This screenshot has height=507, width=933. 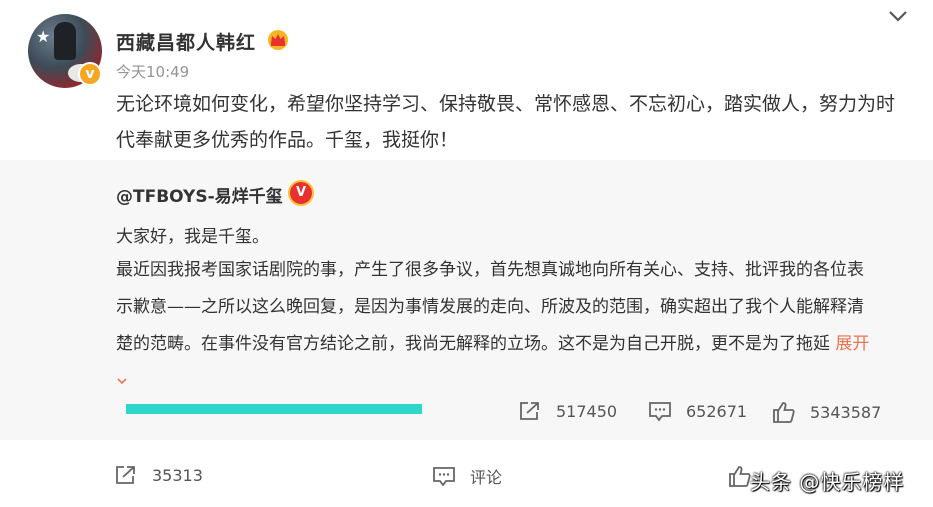 What do you see at coordinates (587, 411) in the screenshot?
I see `repost-share-count: 517450` at bounding box center [587, 411].